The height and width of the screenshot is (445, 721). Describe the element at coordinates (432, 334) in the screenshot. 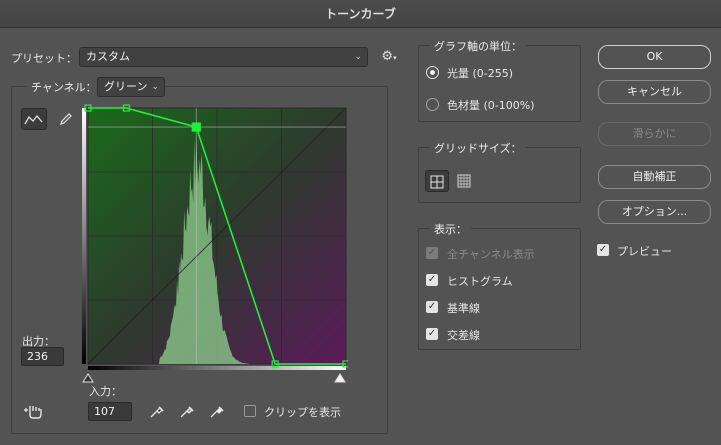

I see `intersection-checkbox: ✓` at that location.